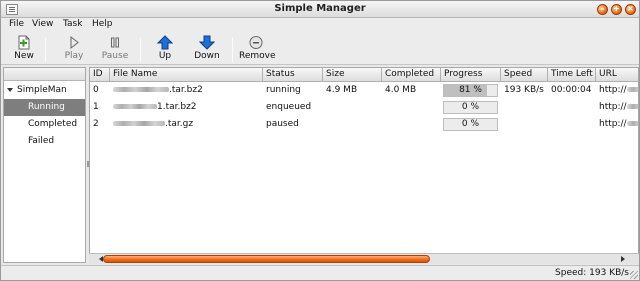  What do you see at coordinates (401, 90) in the screenshot?
I see `cell-completed: 4.0 MB` at bounding box center [401, 90].